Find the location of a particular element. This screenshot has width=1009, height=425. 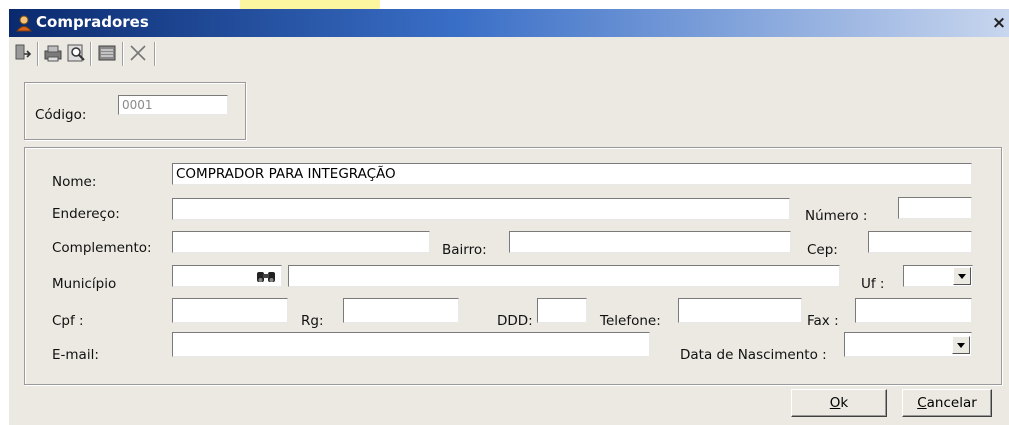

municipio-name-field is located at coordinates (564, 276).